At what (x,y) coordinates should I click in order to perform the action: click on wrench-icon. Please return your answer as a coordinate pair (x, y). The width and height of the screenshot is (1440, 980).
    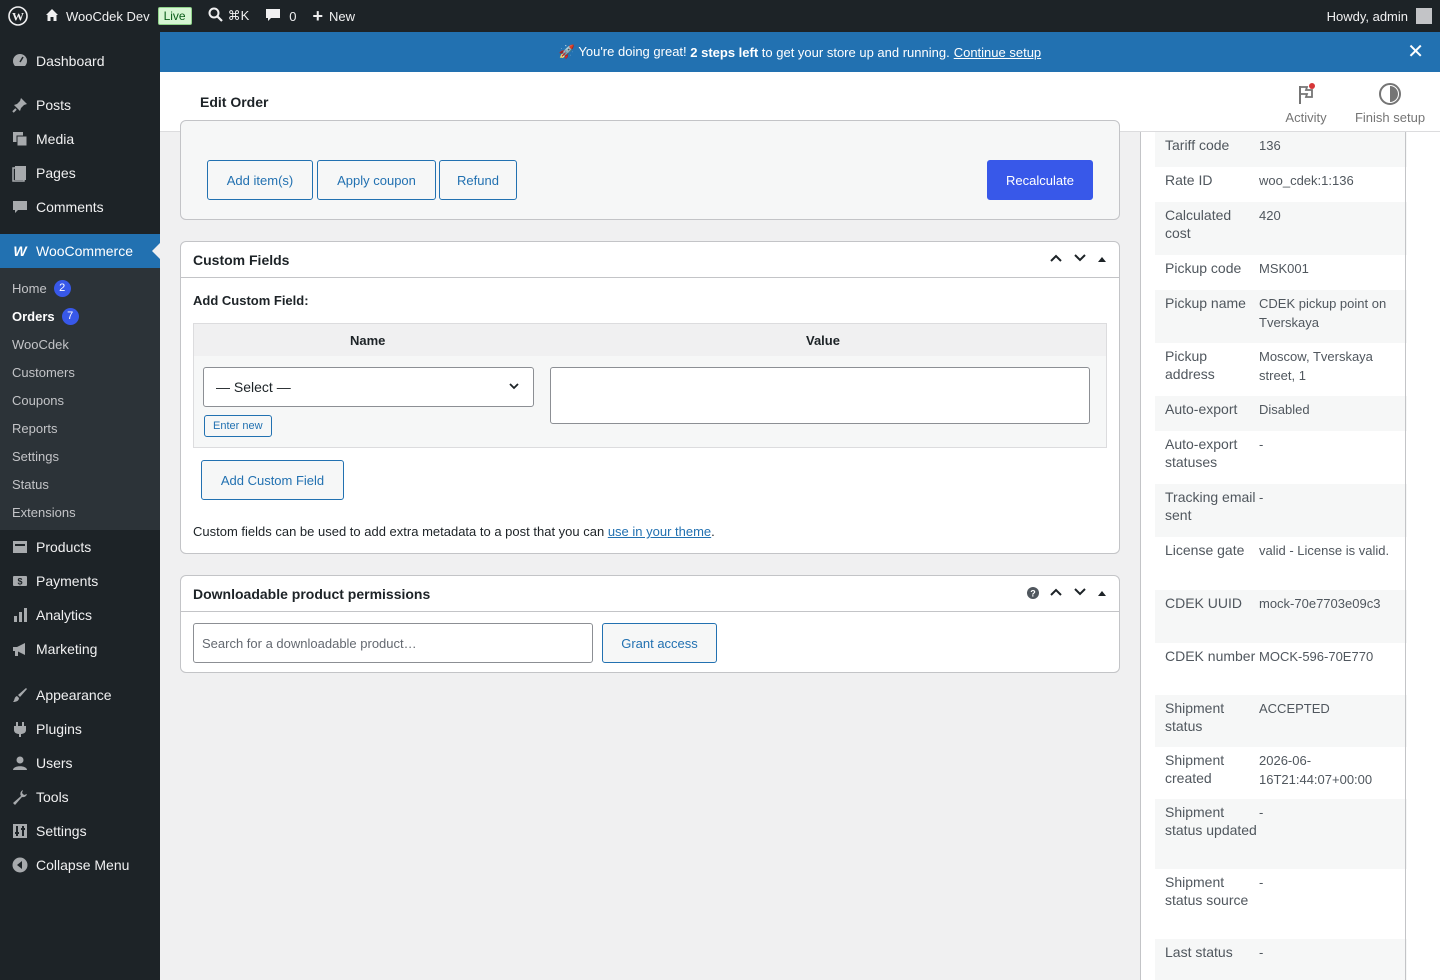
    Looking at the image, I should click on (20, 797).